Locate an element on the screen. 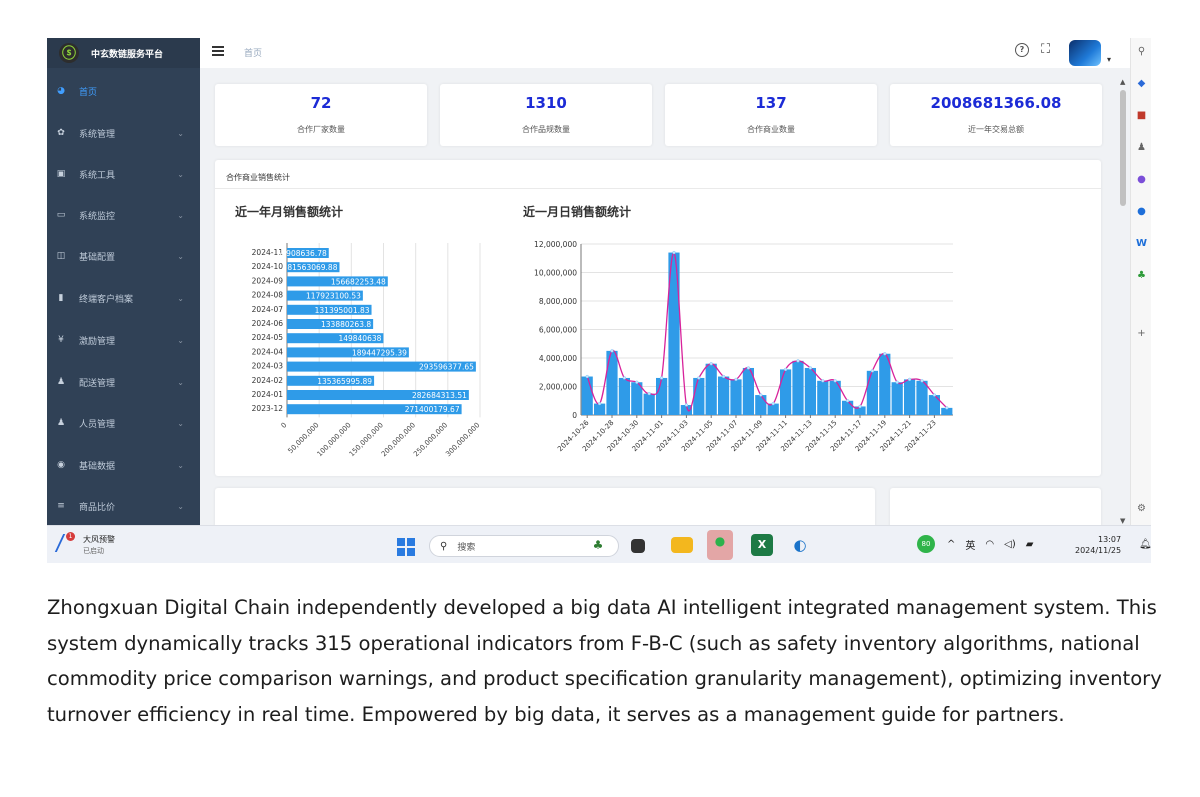 Image resolution: width=1200 pixels, height=797 pixels. word-icon: W is located at coordinates (1141, 243).